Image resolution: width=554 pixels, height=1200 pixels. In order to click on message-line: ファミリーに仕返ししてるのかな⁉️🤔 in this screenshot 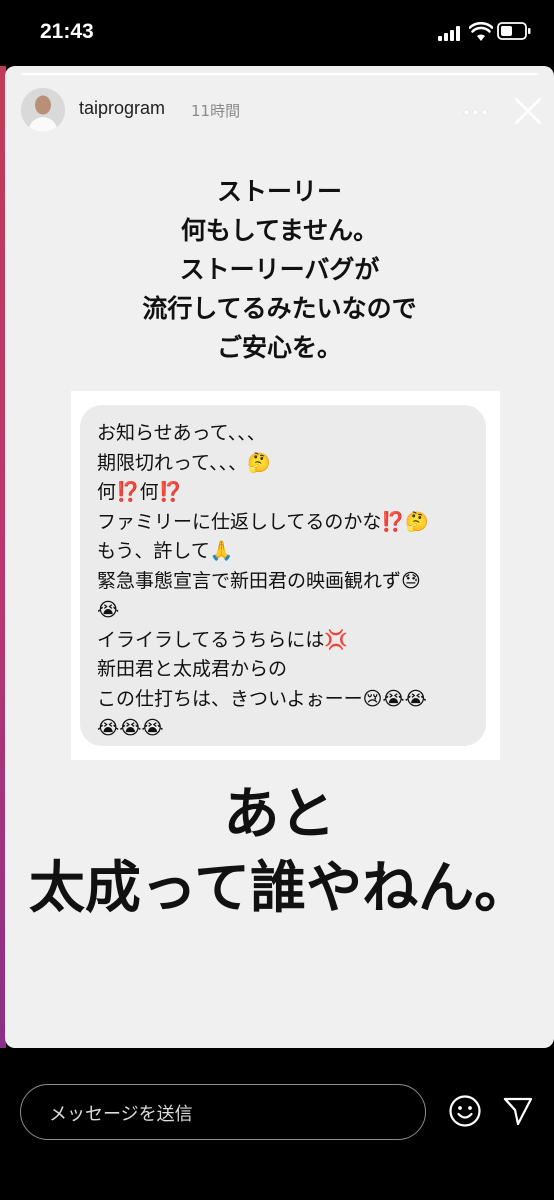, I will do `click(263, 521)`.